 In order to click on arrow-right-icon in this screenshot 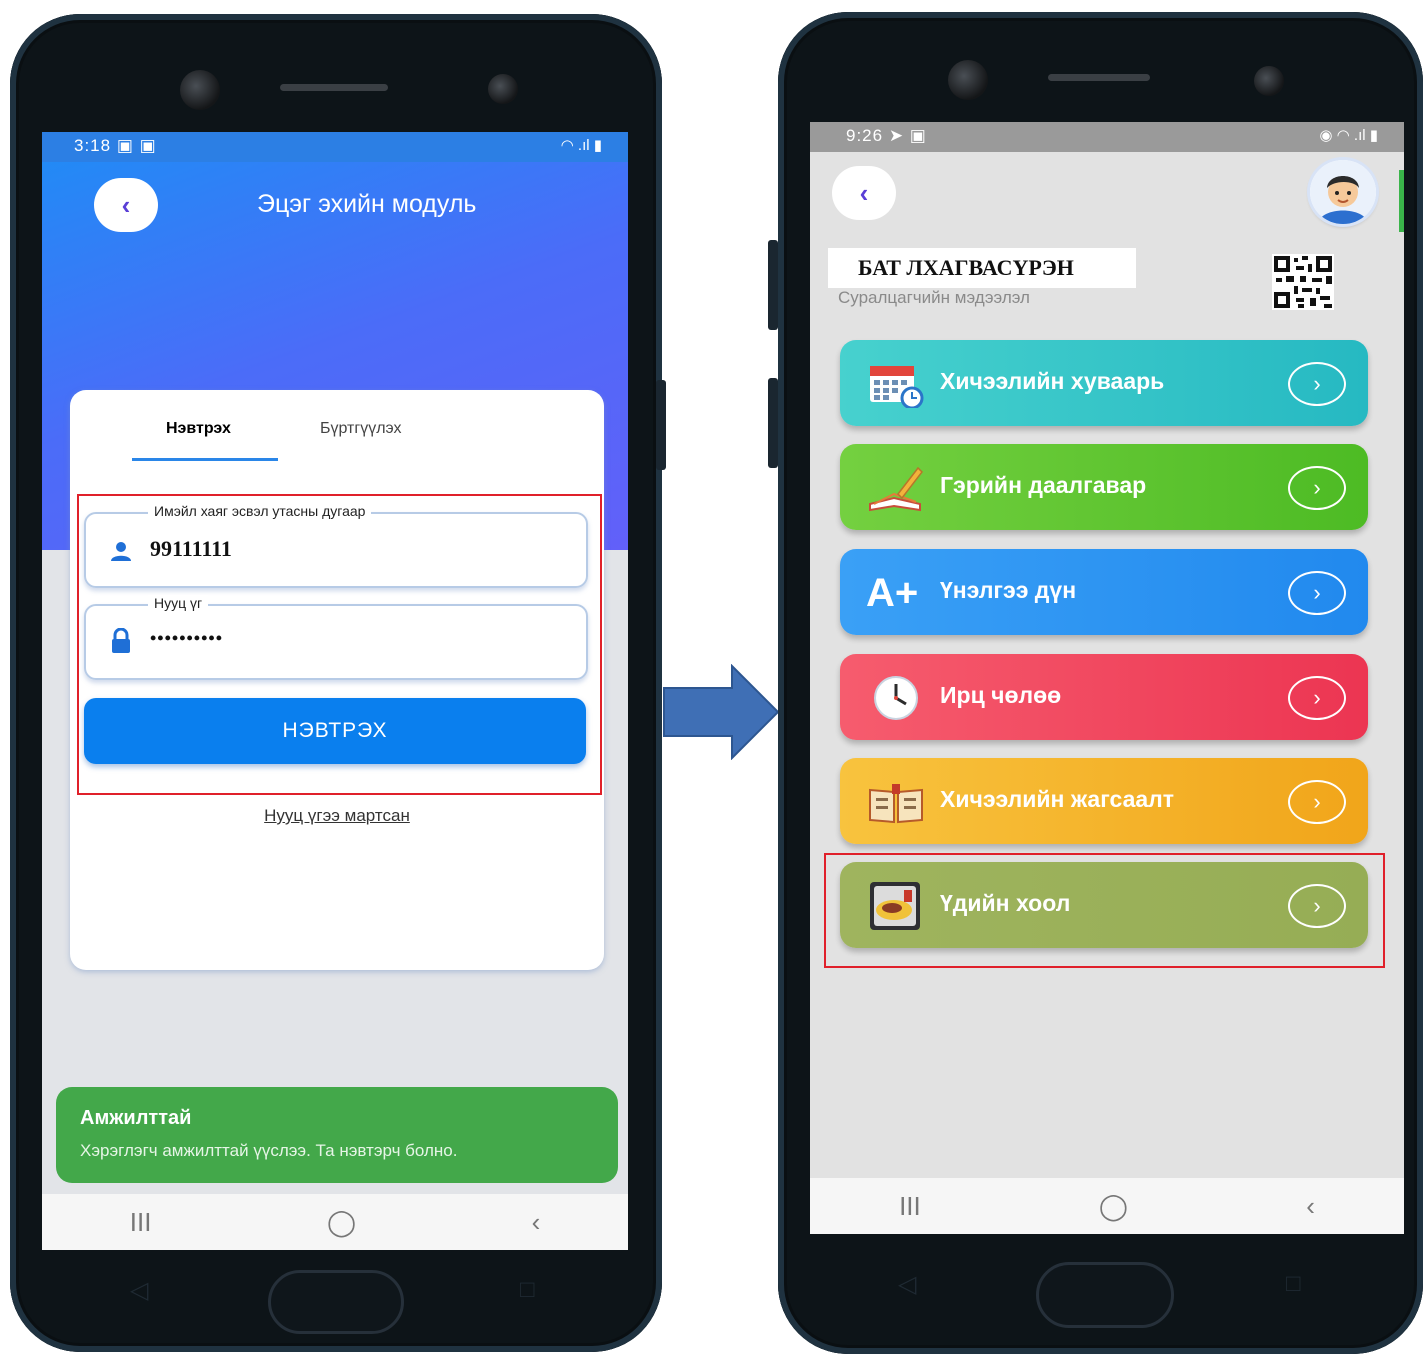, I will do `click(721, 712)`.